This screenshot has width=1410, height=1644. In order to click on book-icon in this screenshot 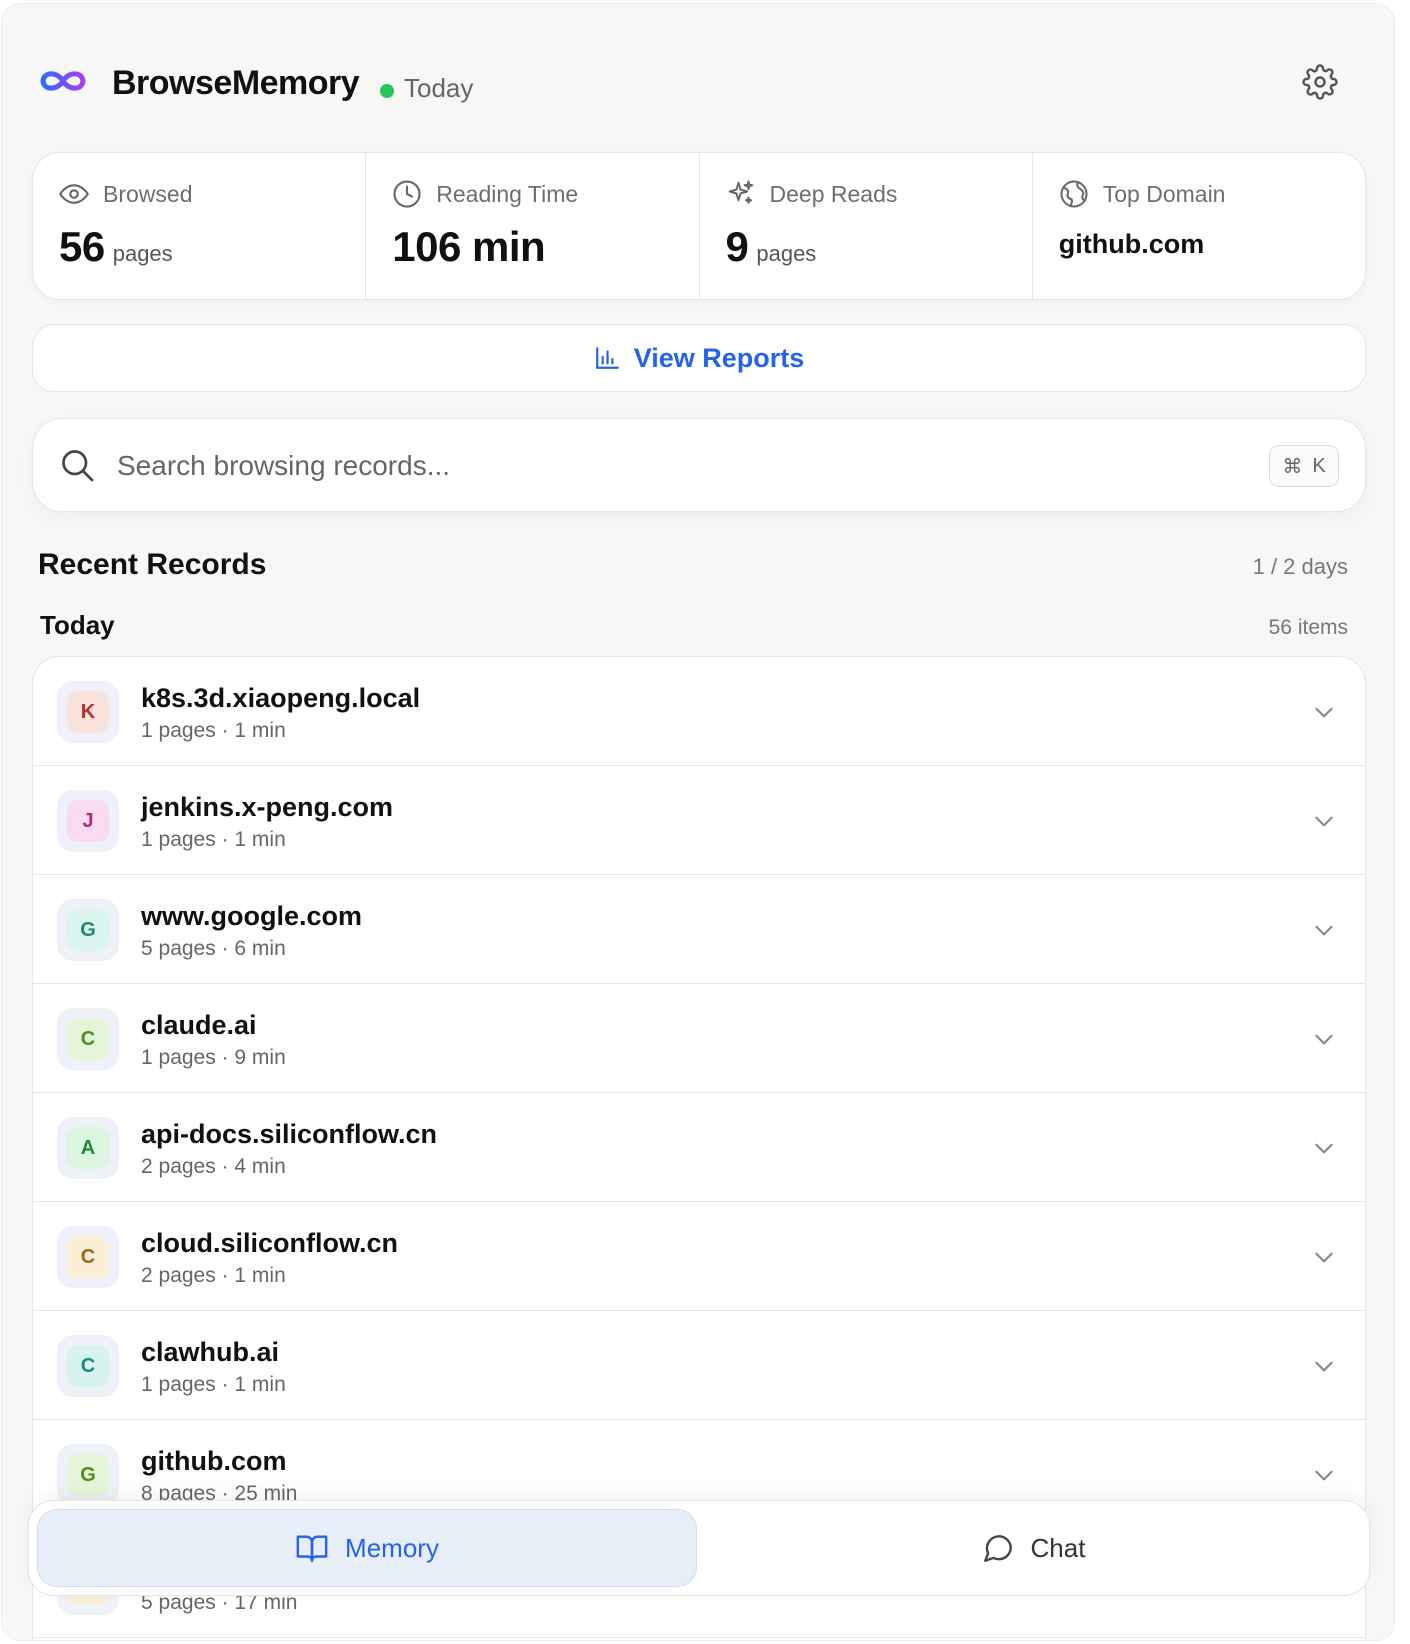, I will do `click(312, 1548)`.